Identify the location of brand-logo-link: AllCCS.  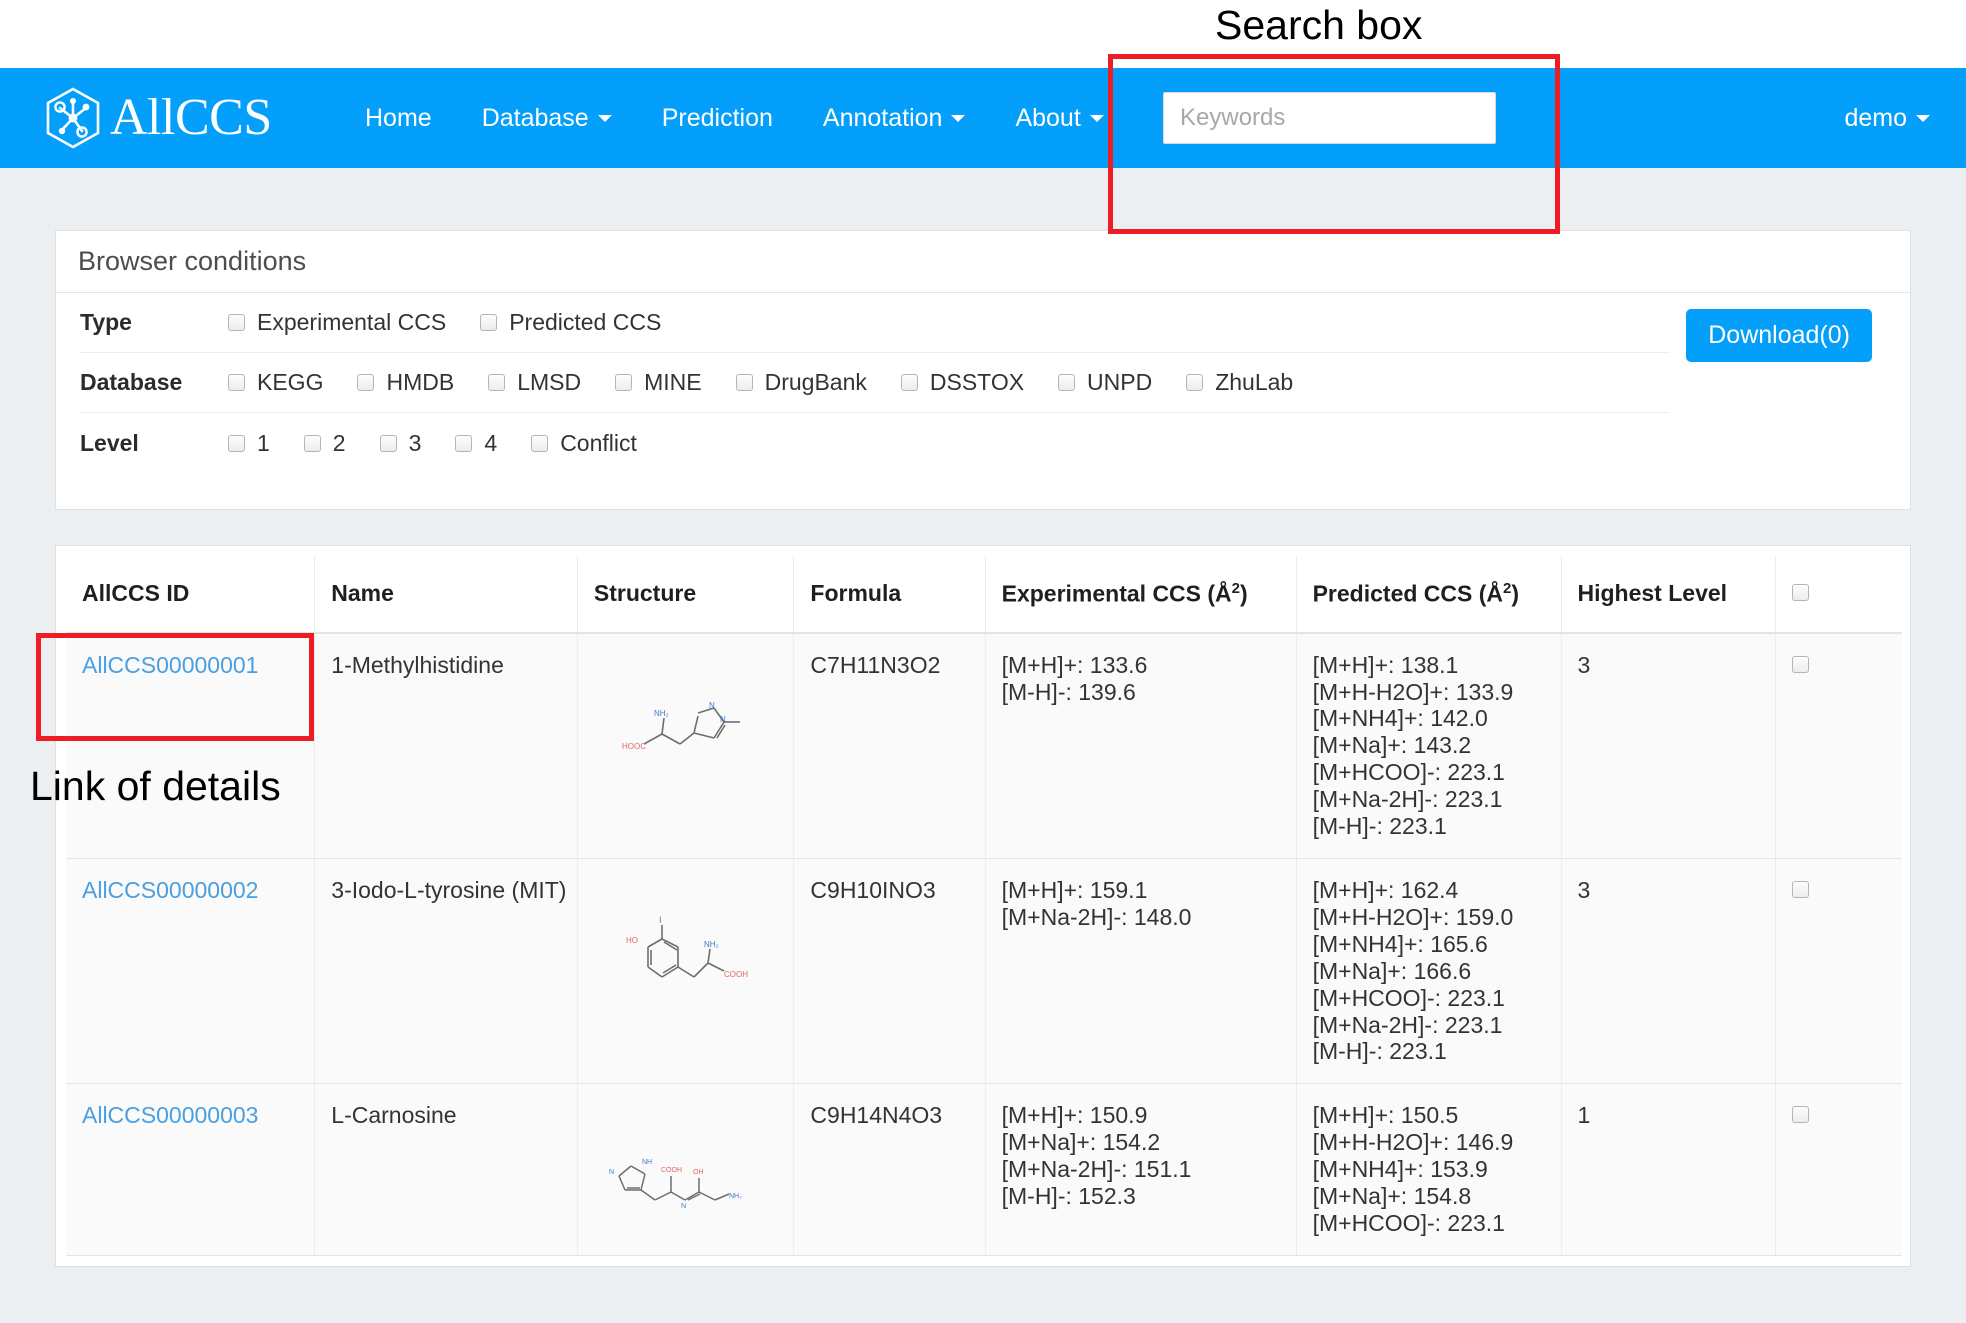
(158, 118).